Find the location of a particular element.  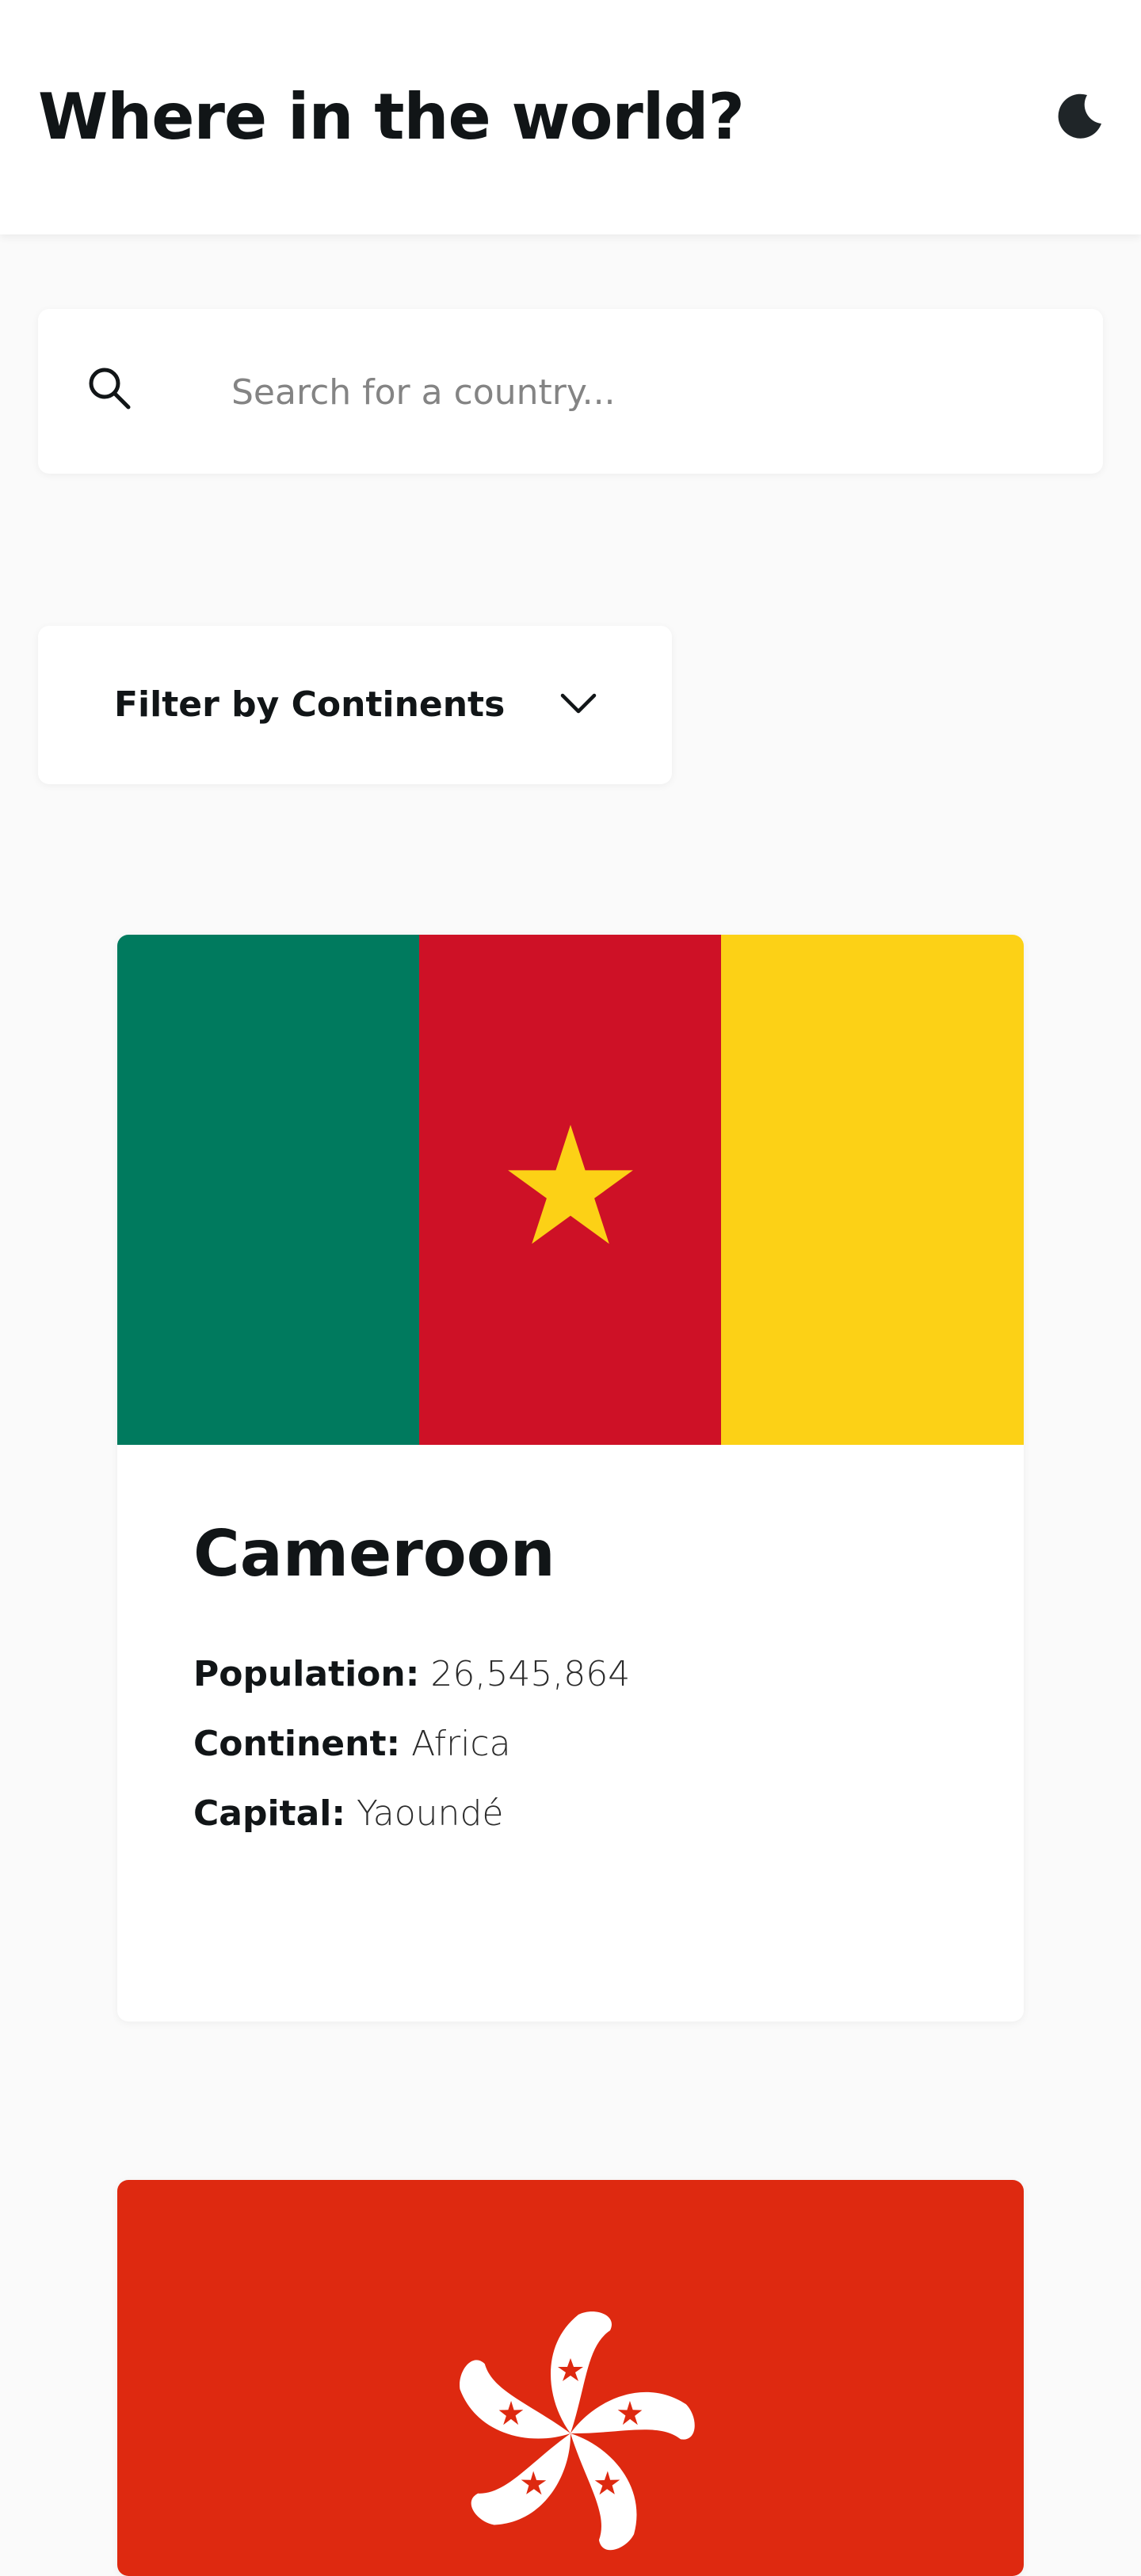

population-row: Population: 26,545,864 is located at coordinates (581, 1674).